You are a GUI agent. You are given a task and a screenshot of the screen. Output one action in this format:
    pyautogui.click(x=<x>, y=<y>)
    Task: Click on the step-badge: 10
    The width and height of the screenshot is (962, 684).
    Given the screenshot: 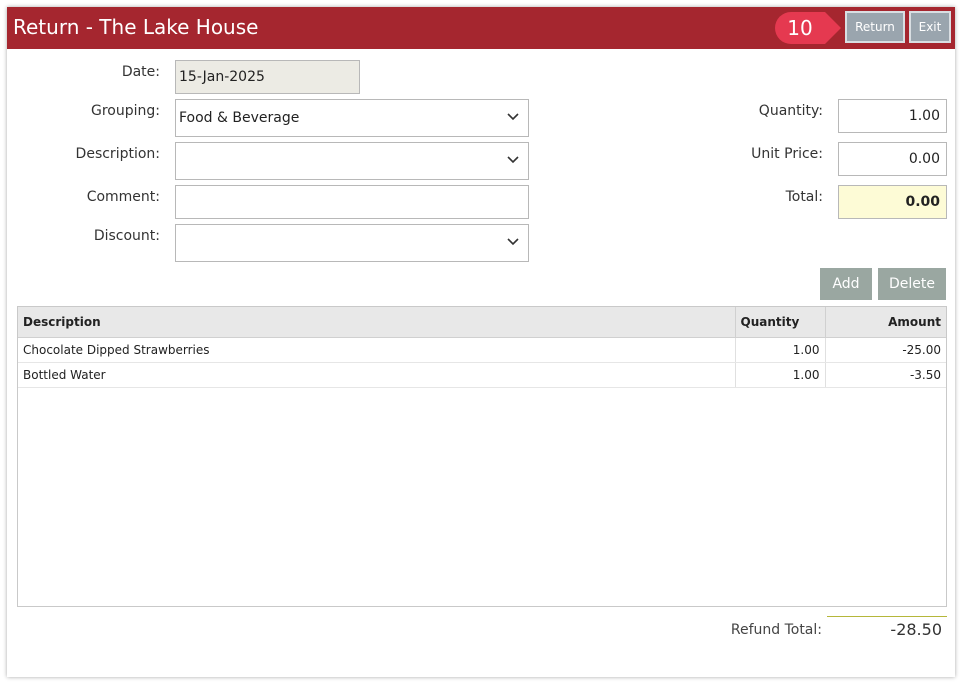 What is the action you would take?
    pyautogui.click(x=810, y=28)
    